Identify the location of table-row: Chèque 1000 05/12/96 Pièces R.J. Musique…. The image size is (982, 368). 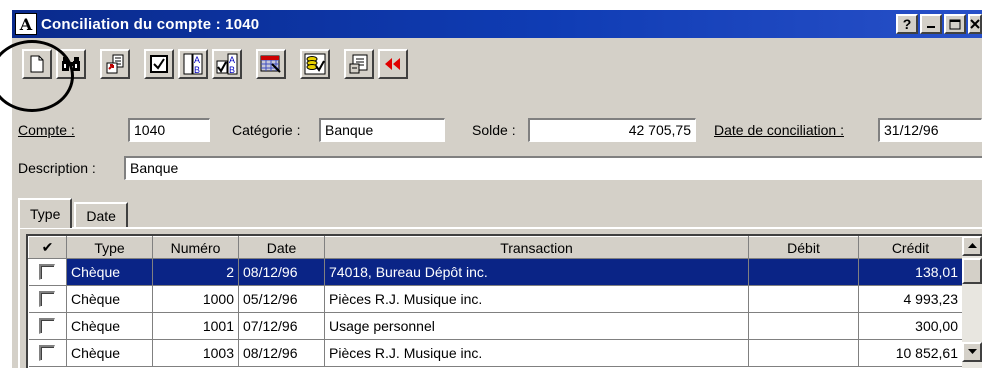
(495, 299).